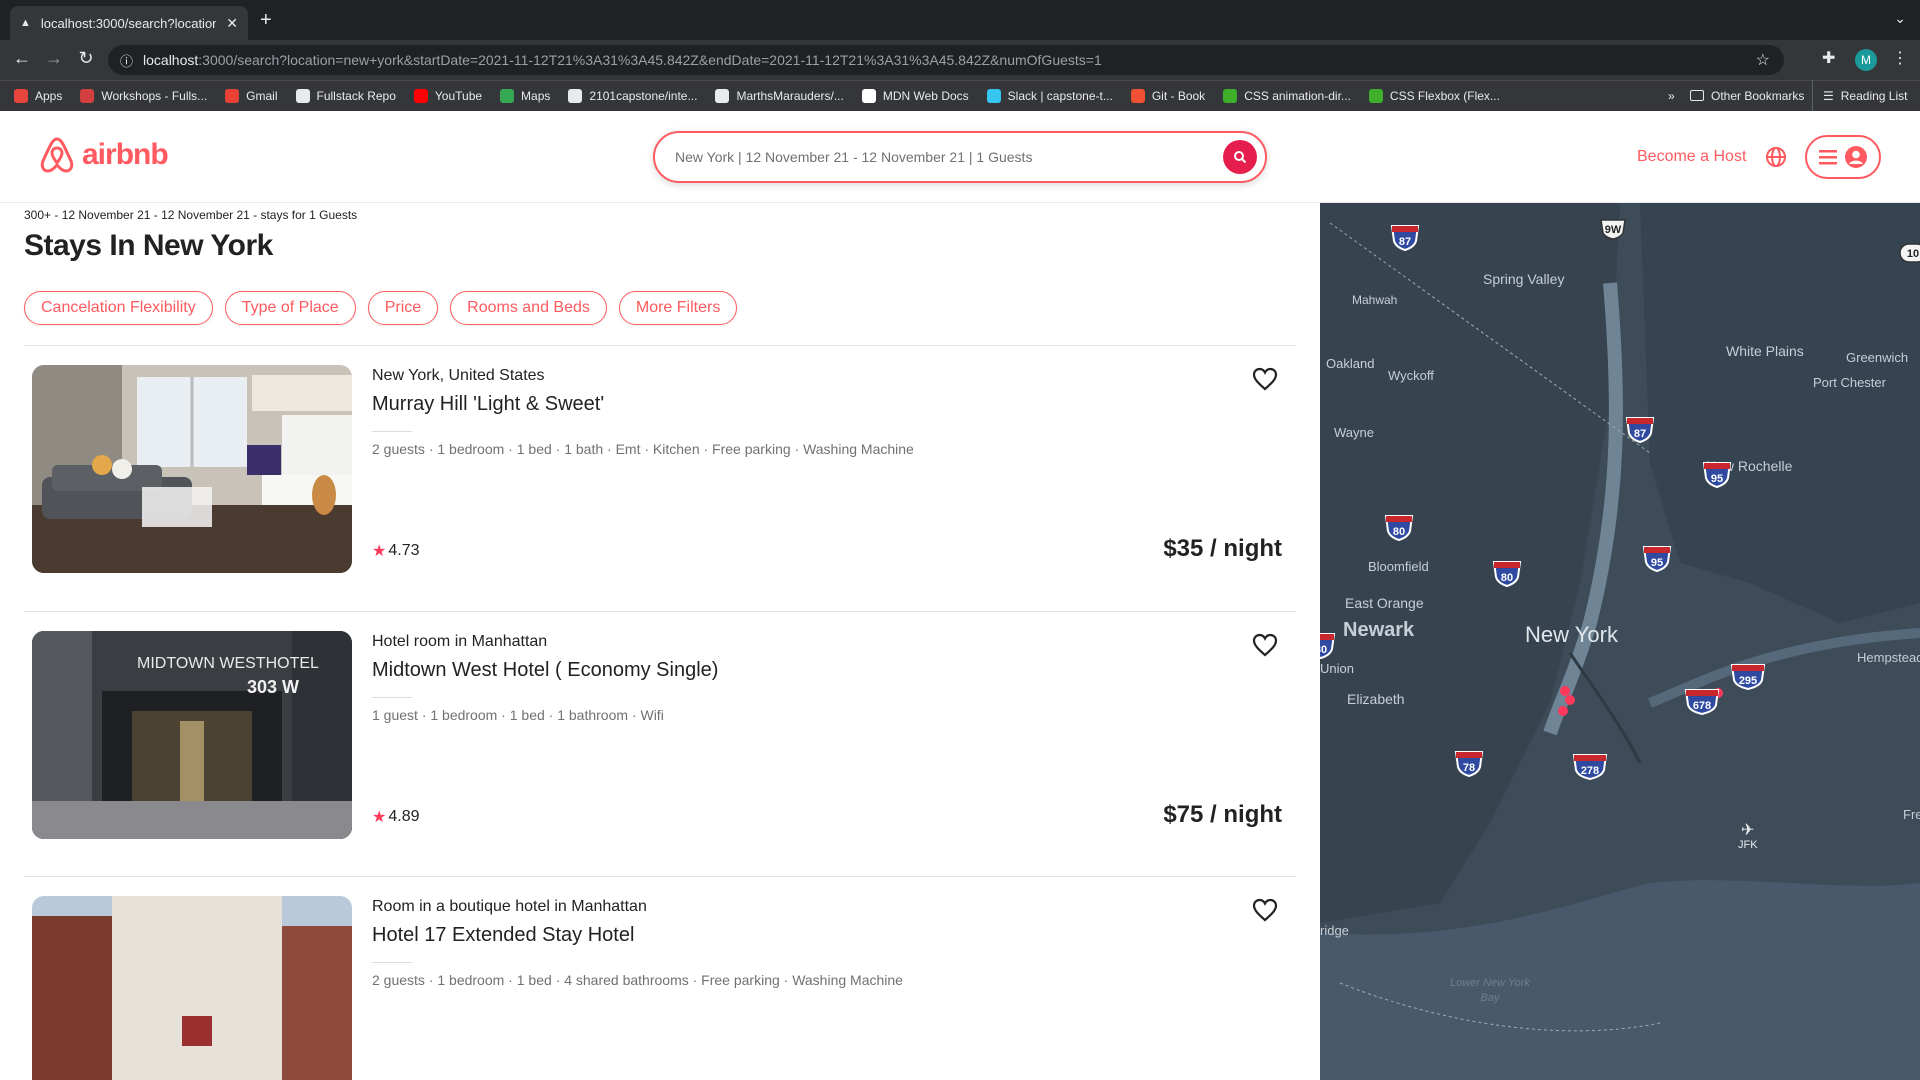 The width and height of the screenshot is (1920, 1080). What do you see at coordinates (126, 60) in the screenshot?
I see `info-icon: ⓘ` at bounding box center [126, 60].